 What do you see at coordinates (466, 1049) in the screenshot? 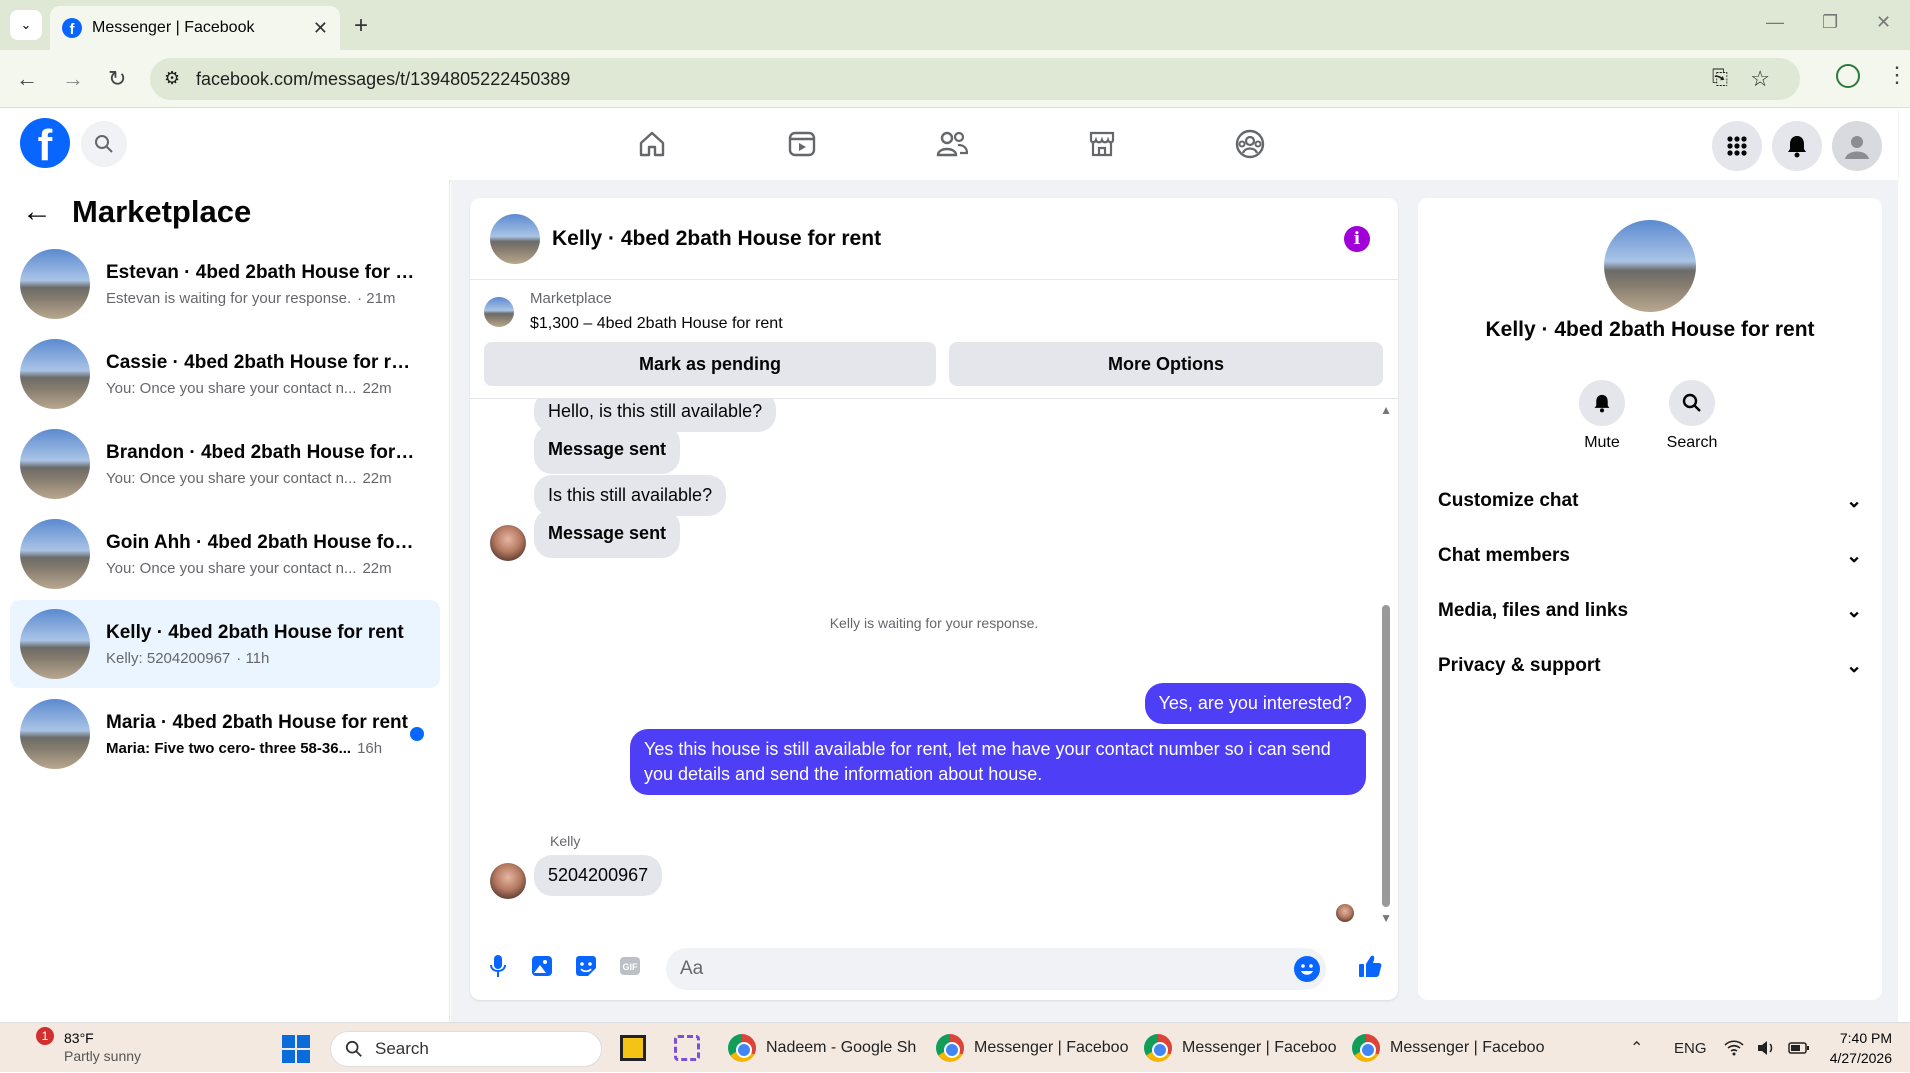
I see `taskbar-search: Search` at bounding box center [466, 1049].